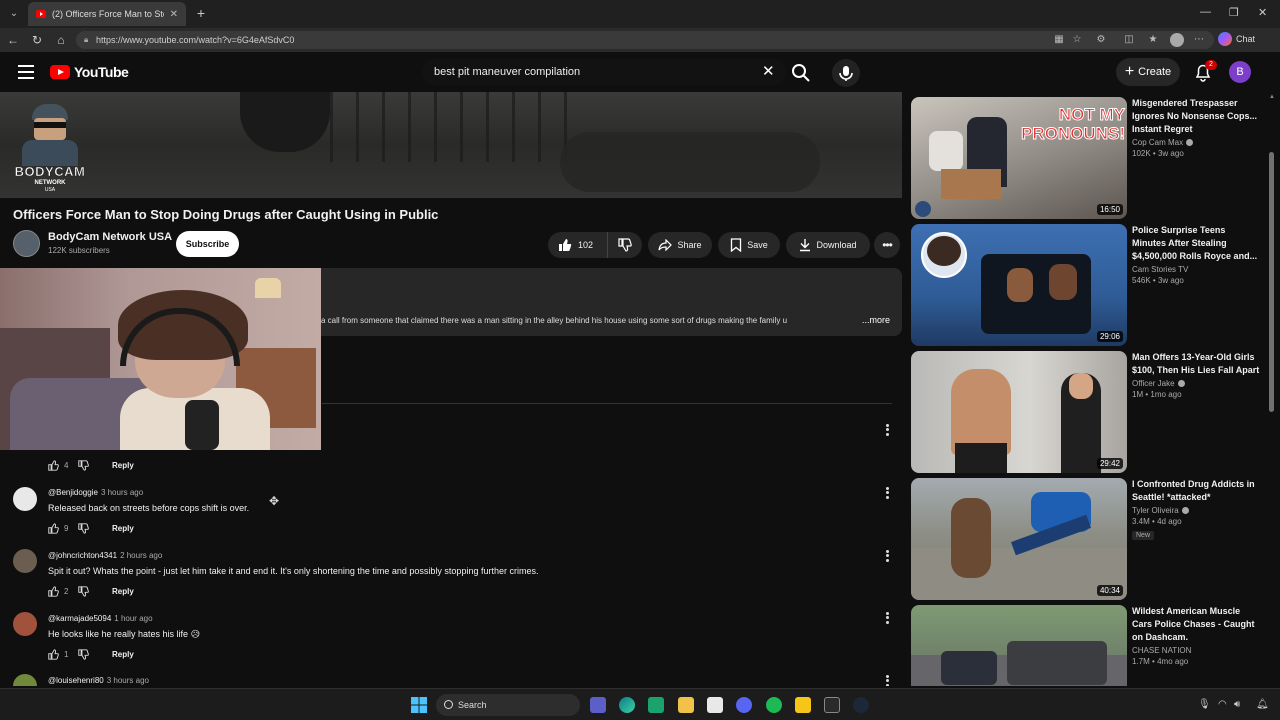 The image size is (1280, 720). I want to click on edge-browser-icon, so click(627, 705).